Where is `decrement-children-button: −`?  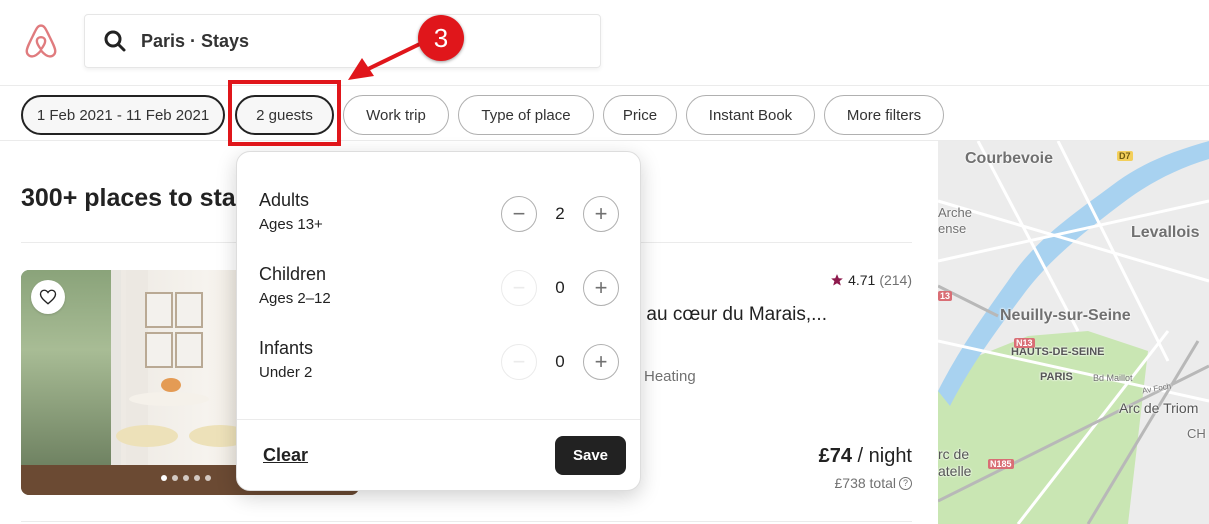 decrement-children-button: − is located at coordinates (519, 288).